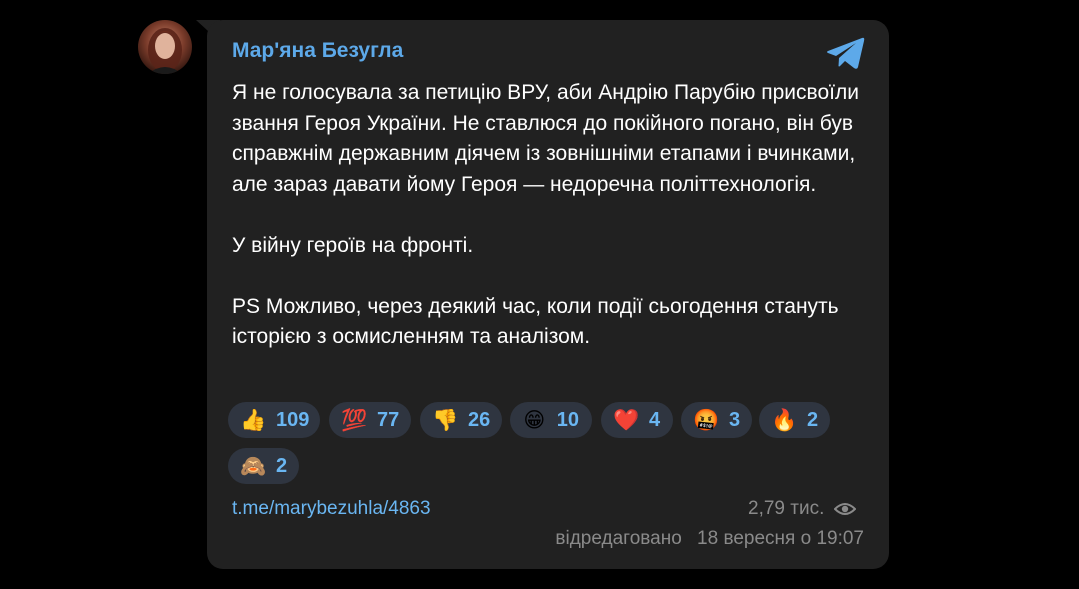  I want to click on reaction-count: 26, so click(479, 419).